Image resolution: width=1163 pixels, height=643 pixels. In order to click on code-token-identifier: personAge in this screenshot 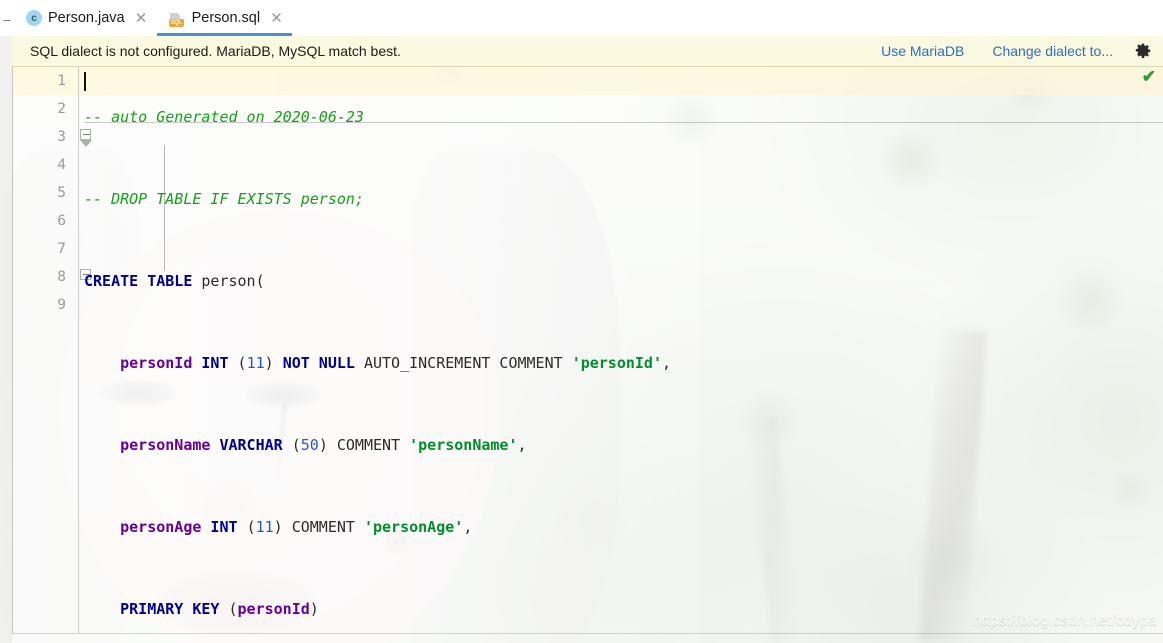, I will do `click(161, 527)`.